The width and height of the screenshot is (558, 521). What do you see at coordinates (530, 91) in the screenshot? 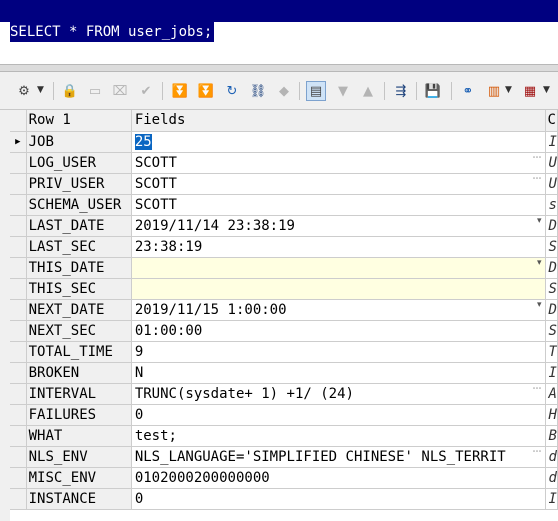
I see `grid-options-icon: ▦` at bounding box center [530, 91].